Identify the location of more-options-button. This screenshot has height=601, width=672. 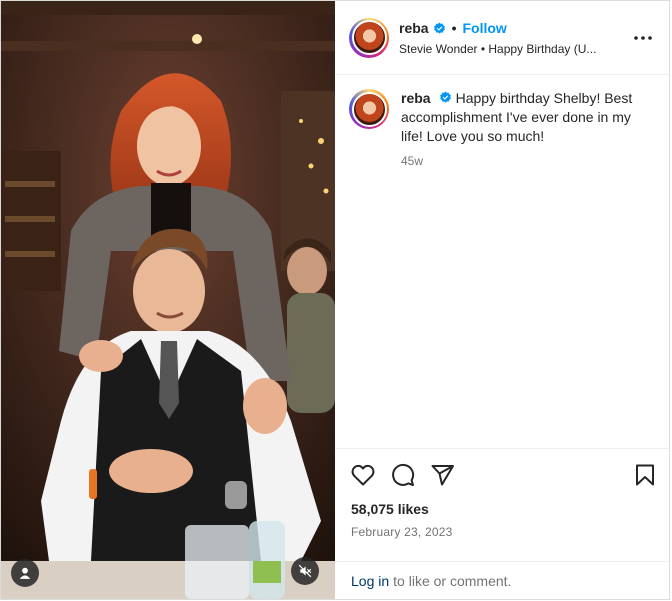
(643, 38).